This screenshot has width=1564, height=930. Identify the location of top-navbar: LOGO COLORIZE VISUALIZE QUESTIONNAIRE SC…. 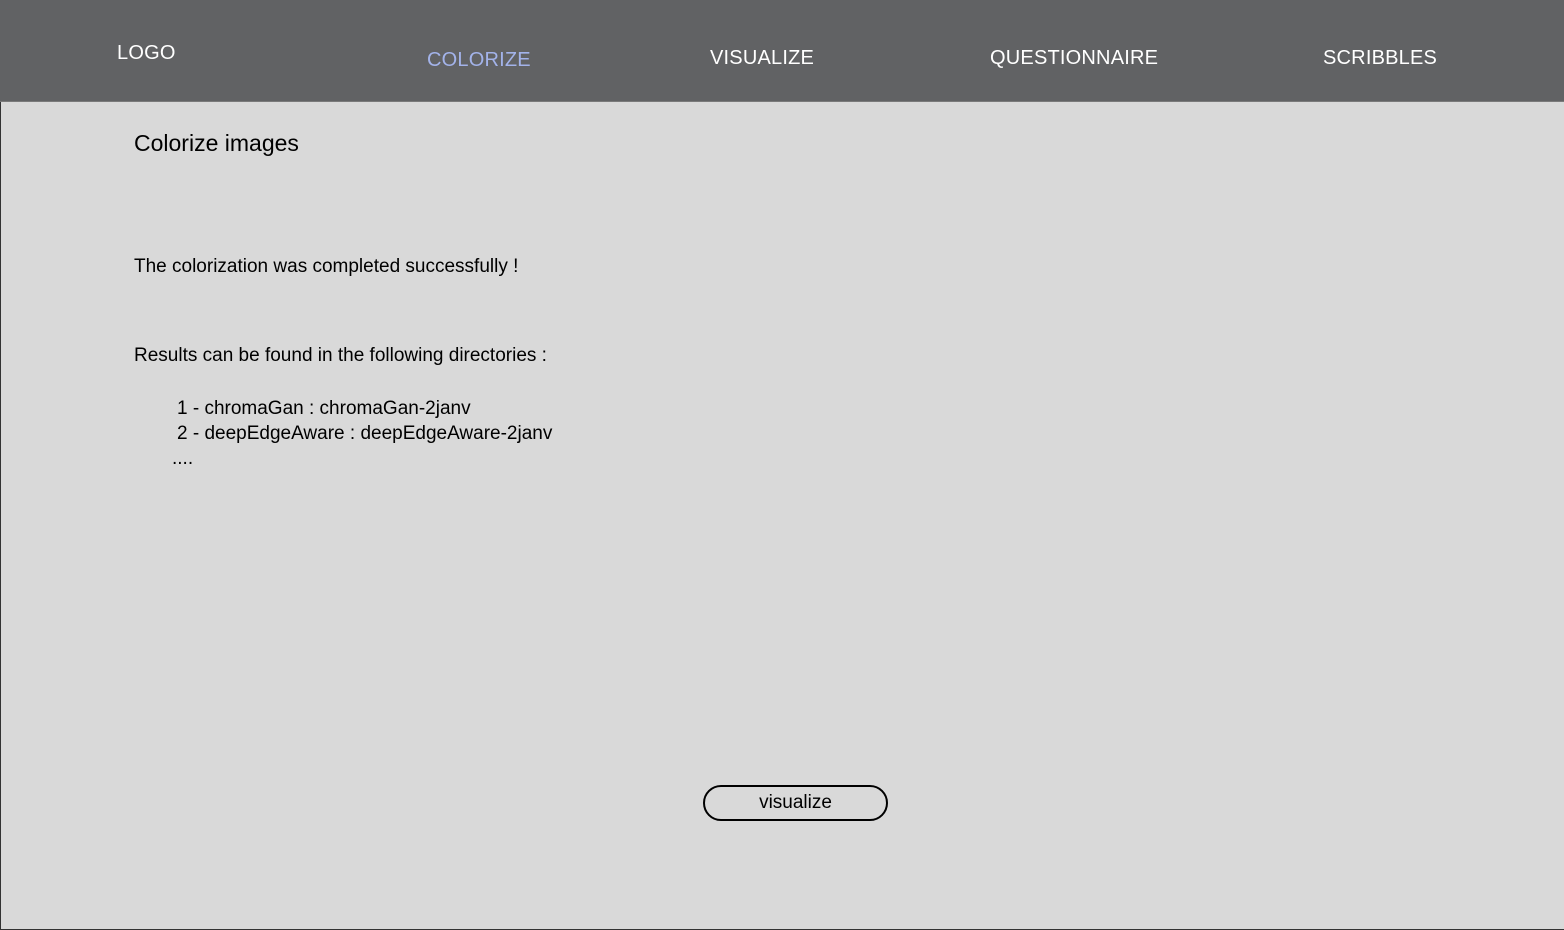
(782, 51).